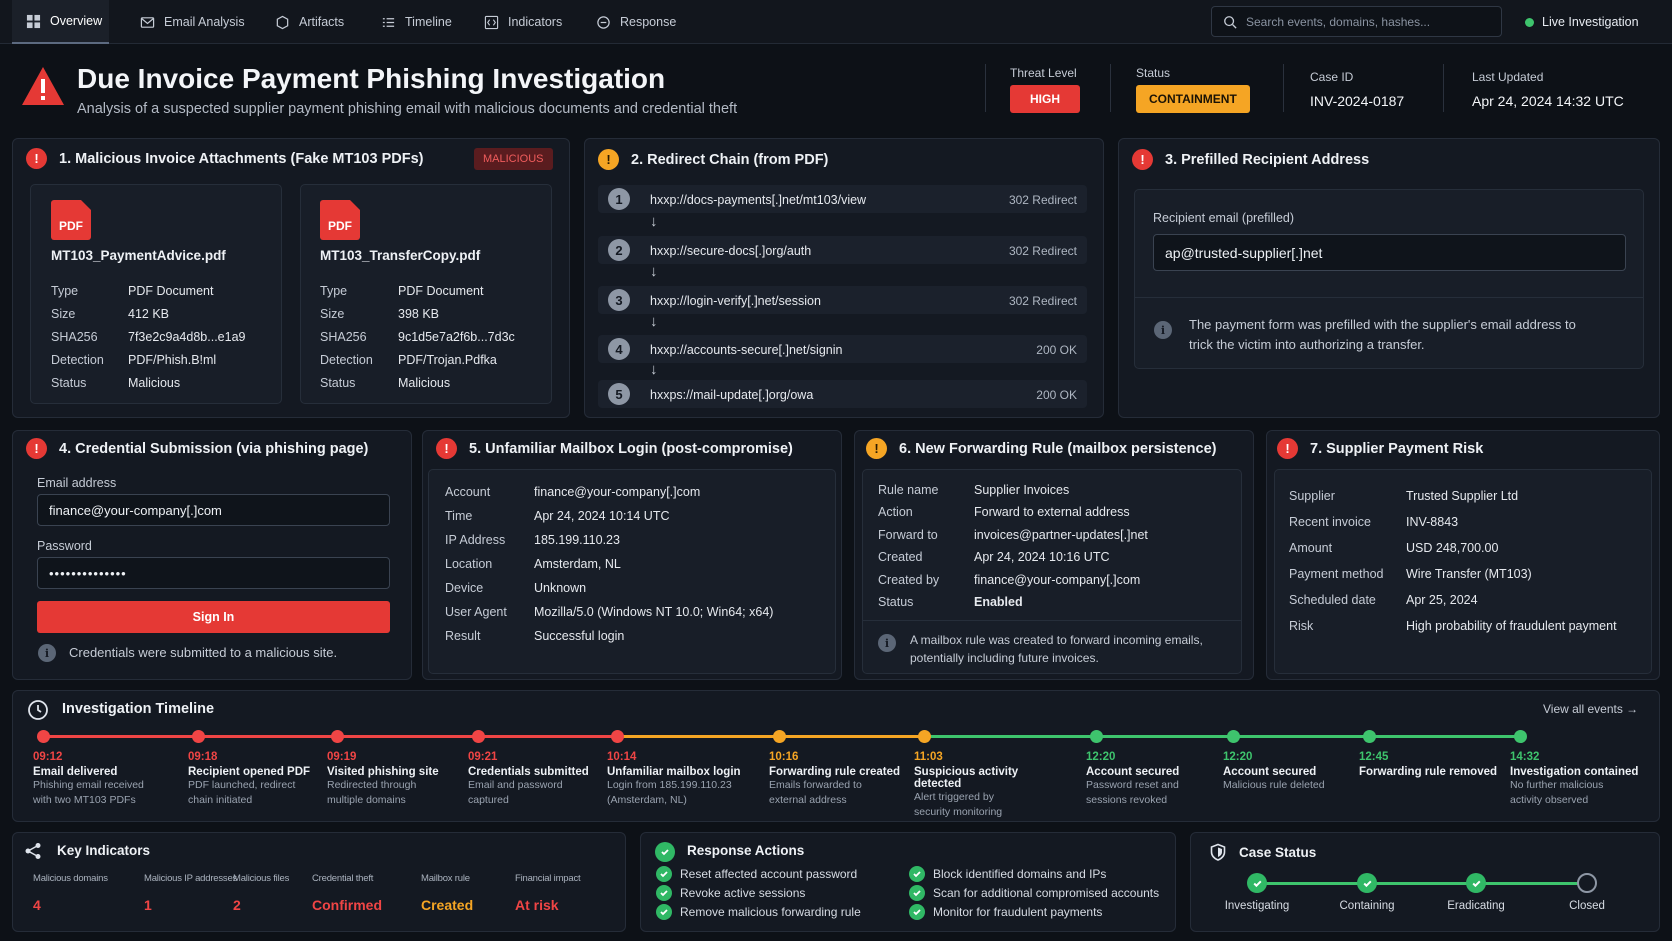 This screenshot has height=941, width=1672. I want to click on divider, so click(1283, 88).